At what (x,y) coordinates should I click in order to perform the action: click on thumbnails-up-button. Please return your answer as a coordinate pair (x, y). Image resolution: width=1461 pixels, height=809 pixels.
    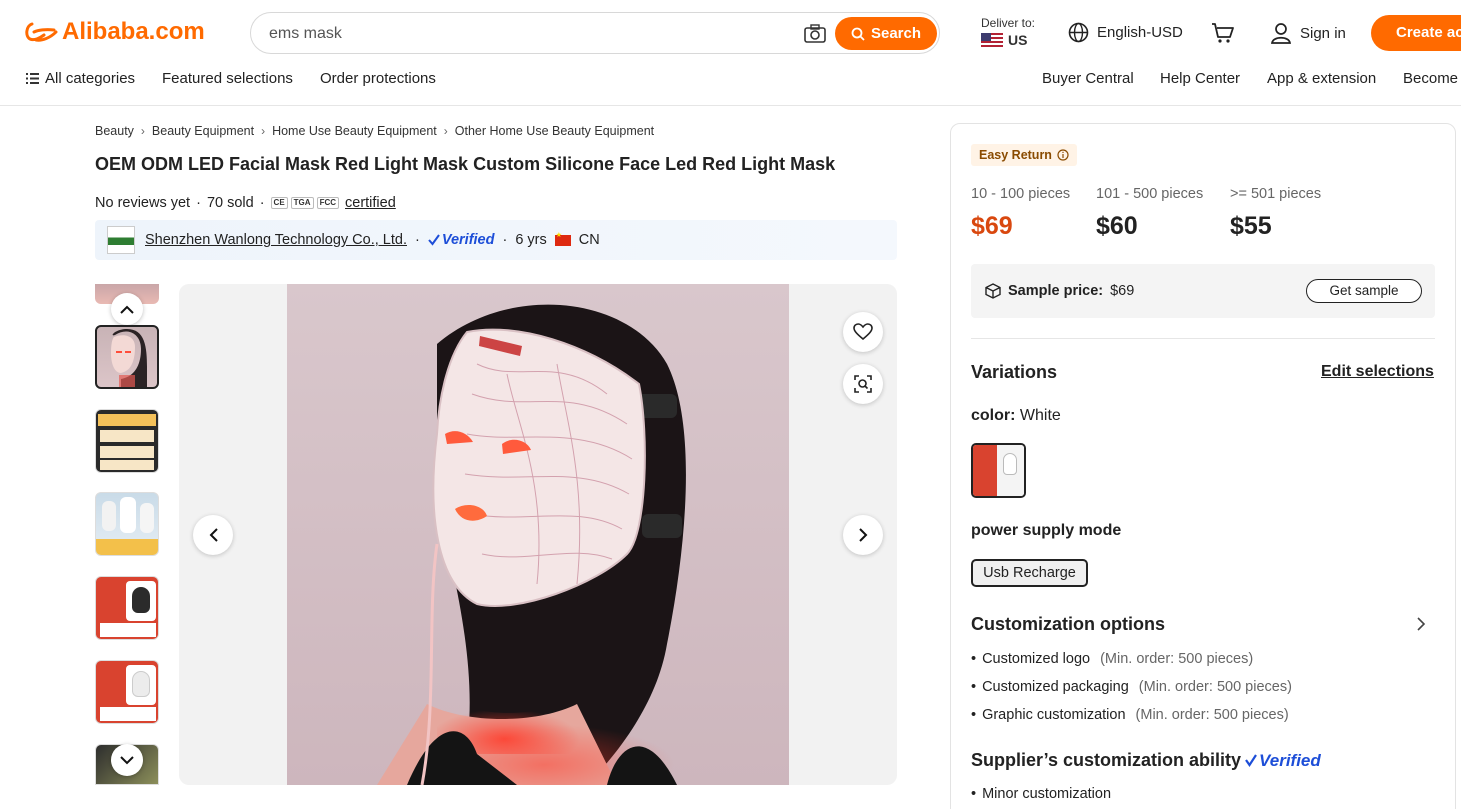
    Looking at the image, I should click on (127, 309).